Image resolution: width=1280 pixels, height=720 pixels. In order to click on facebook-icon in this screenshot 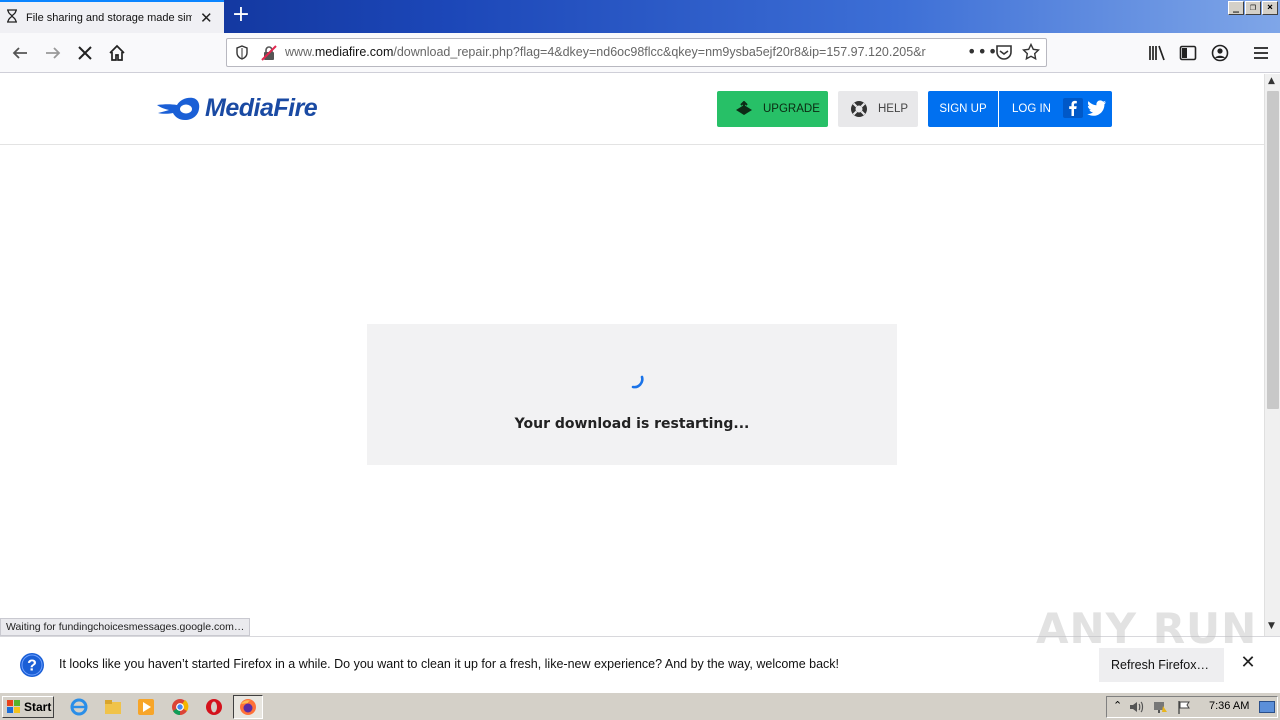, I will do `click(1072, 109)`.